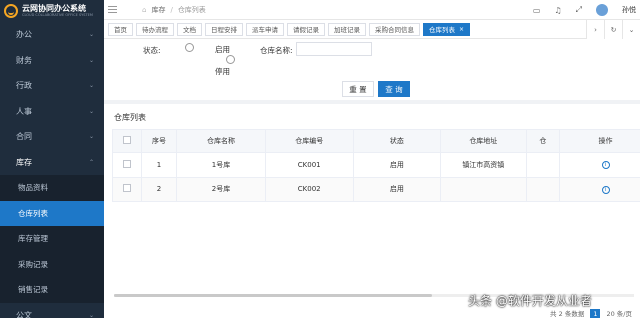 This screenshot has height=318, width=640. What do you see at coordinates (127, 141) in the screenshot?
I see `select-all-checkbox` at bounding box center [127, 141].